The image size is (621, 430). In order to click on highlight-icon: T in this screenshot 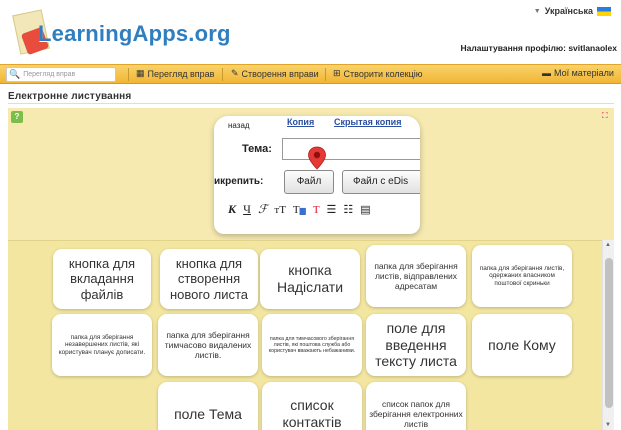, I will do `click(316, 209)`.